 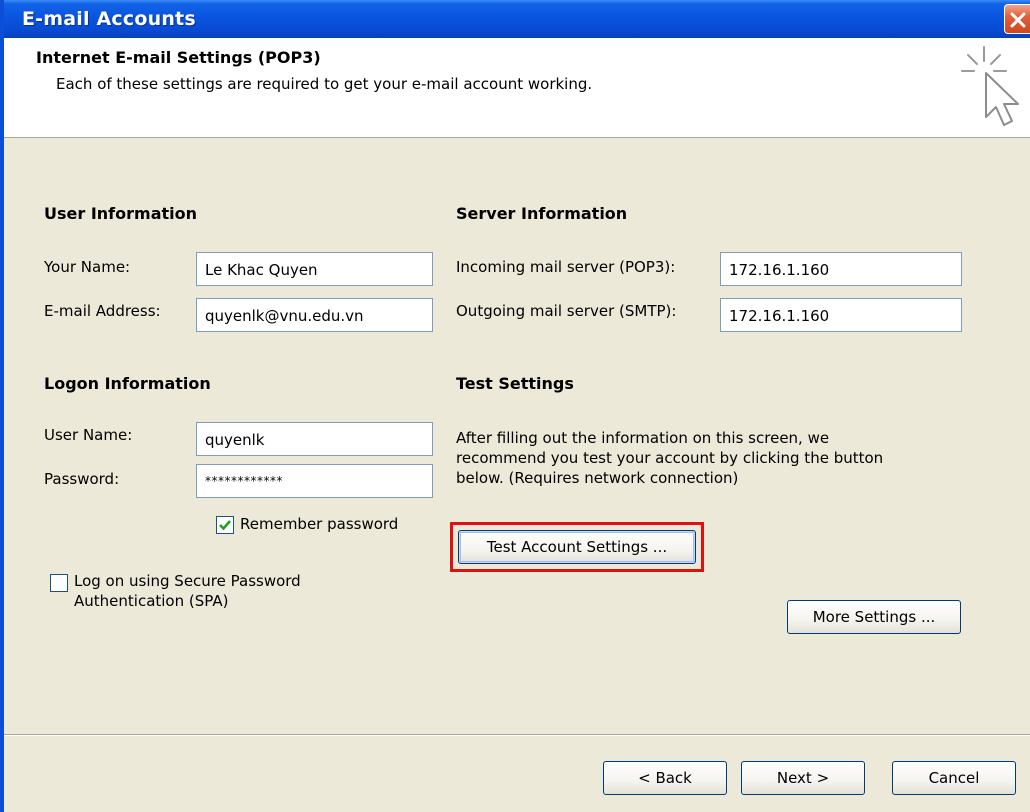 I want to click on incoming-server-label: Incoming mail server (POP3):, so click(x=566, y=267).